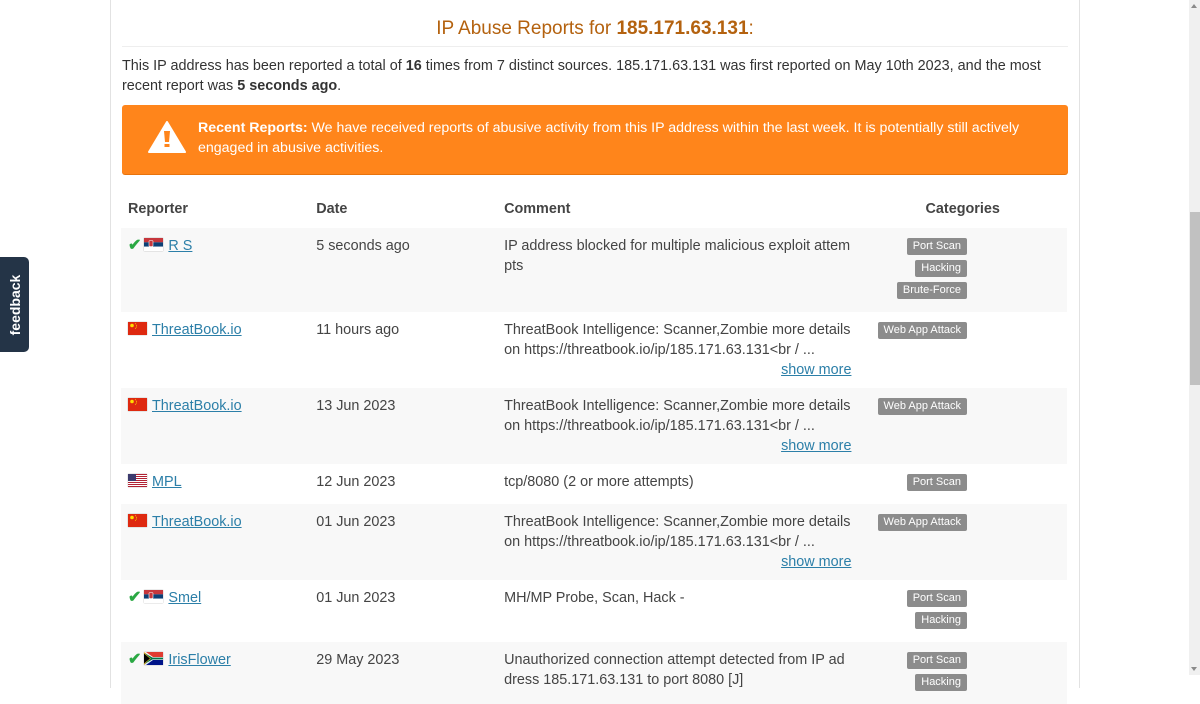 Image resolution: width=1200 pixels, height=704 pixels. What do you see at coordinates (356, 482) in the screenshot?
I see `date-cell: 12 Jun 2023` at bounding box center [356, 482].